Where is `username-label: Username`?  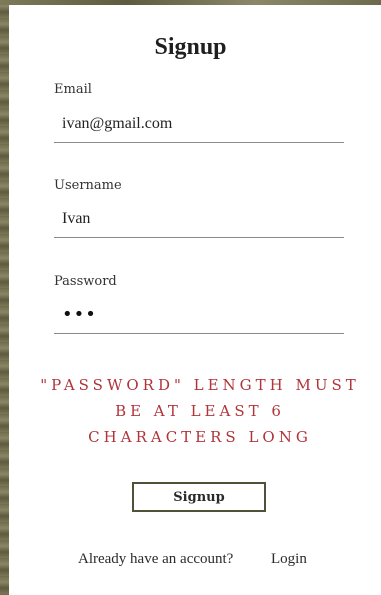
username-label: Username is located at coordinates (88, 185).